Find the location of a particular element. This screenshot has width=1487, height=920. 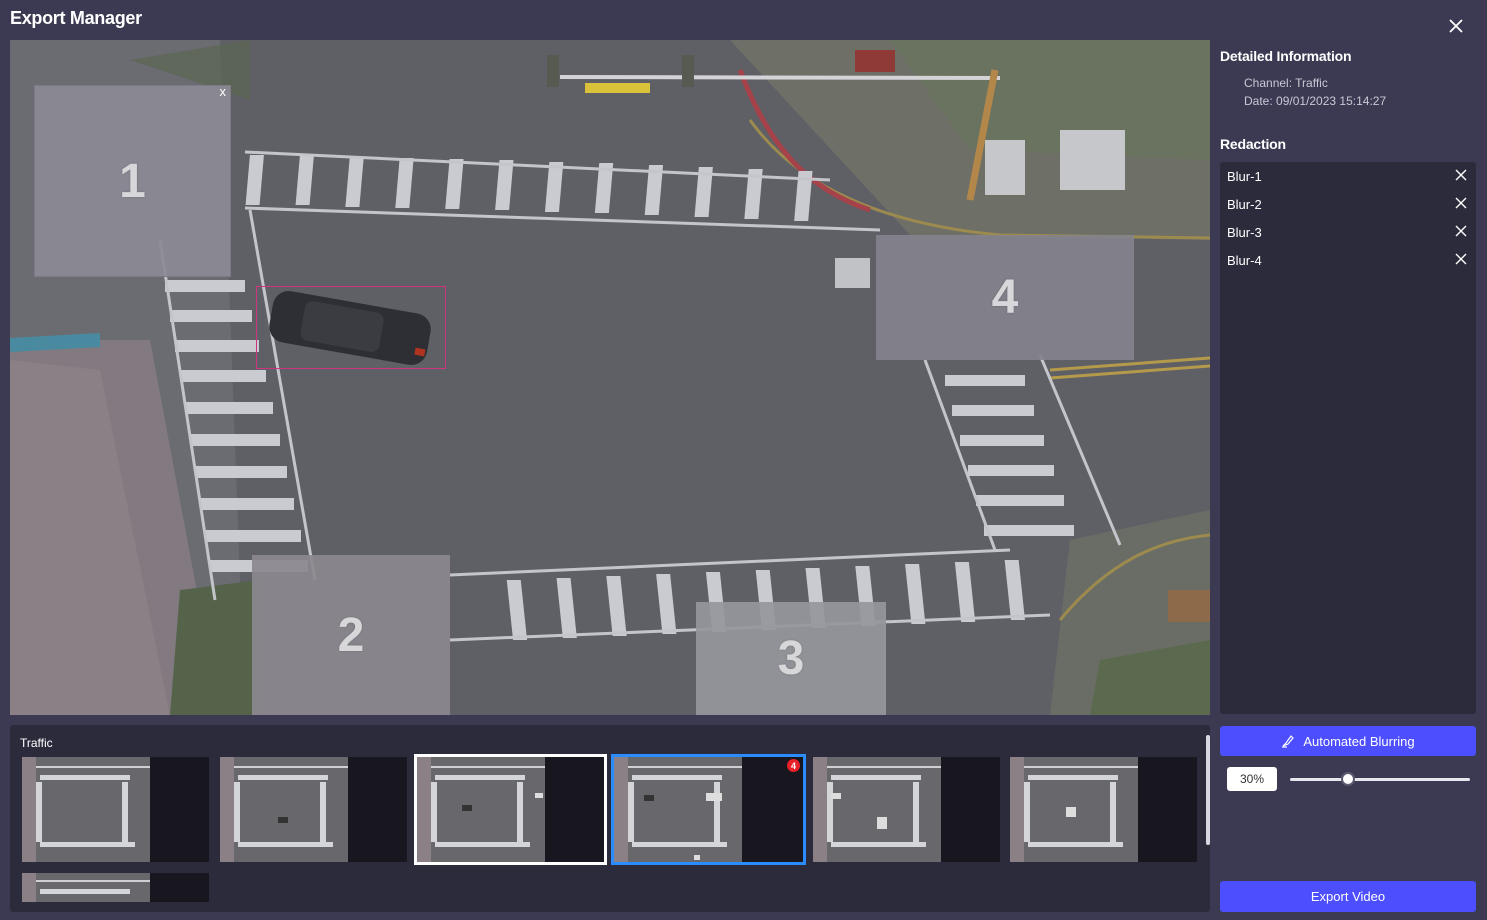

close-button is located at coordinates (1456, 26).